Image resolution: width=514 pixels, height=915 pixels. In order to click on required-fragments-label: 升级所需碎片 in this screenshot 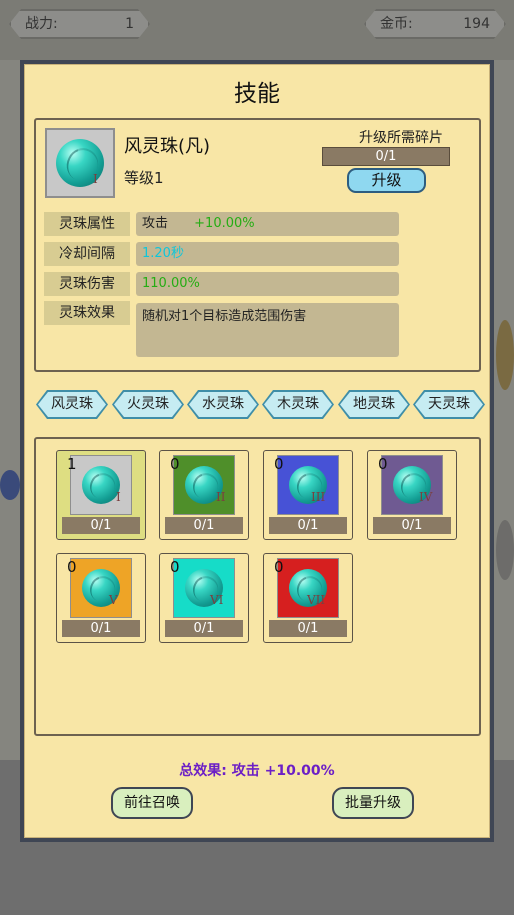, I will do `click(401, 138)`.